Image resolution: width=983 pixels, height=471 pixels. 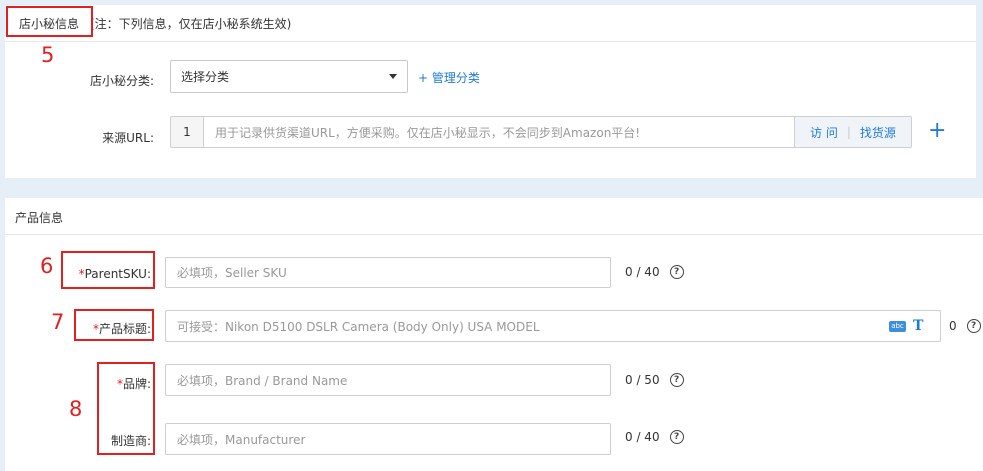 What do you see at coordinates (937, 131) in the screenshot?
I see `add-url-icon: +` at bounding box center [937, 131].